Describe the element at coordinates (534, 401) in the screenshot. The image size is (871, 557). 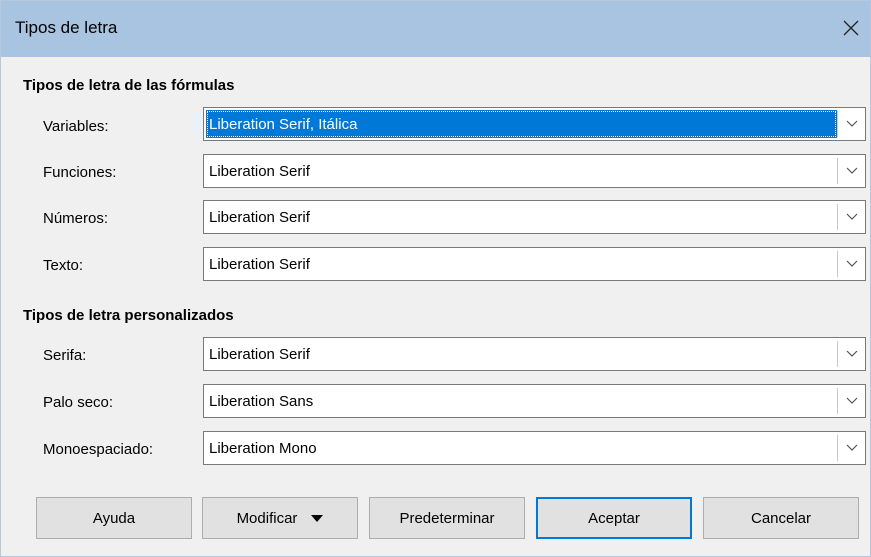
I see `sans-font-select: Liberation Sans` at that location.